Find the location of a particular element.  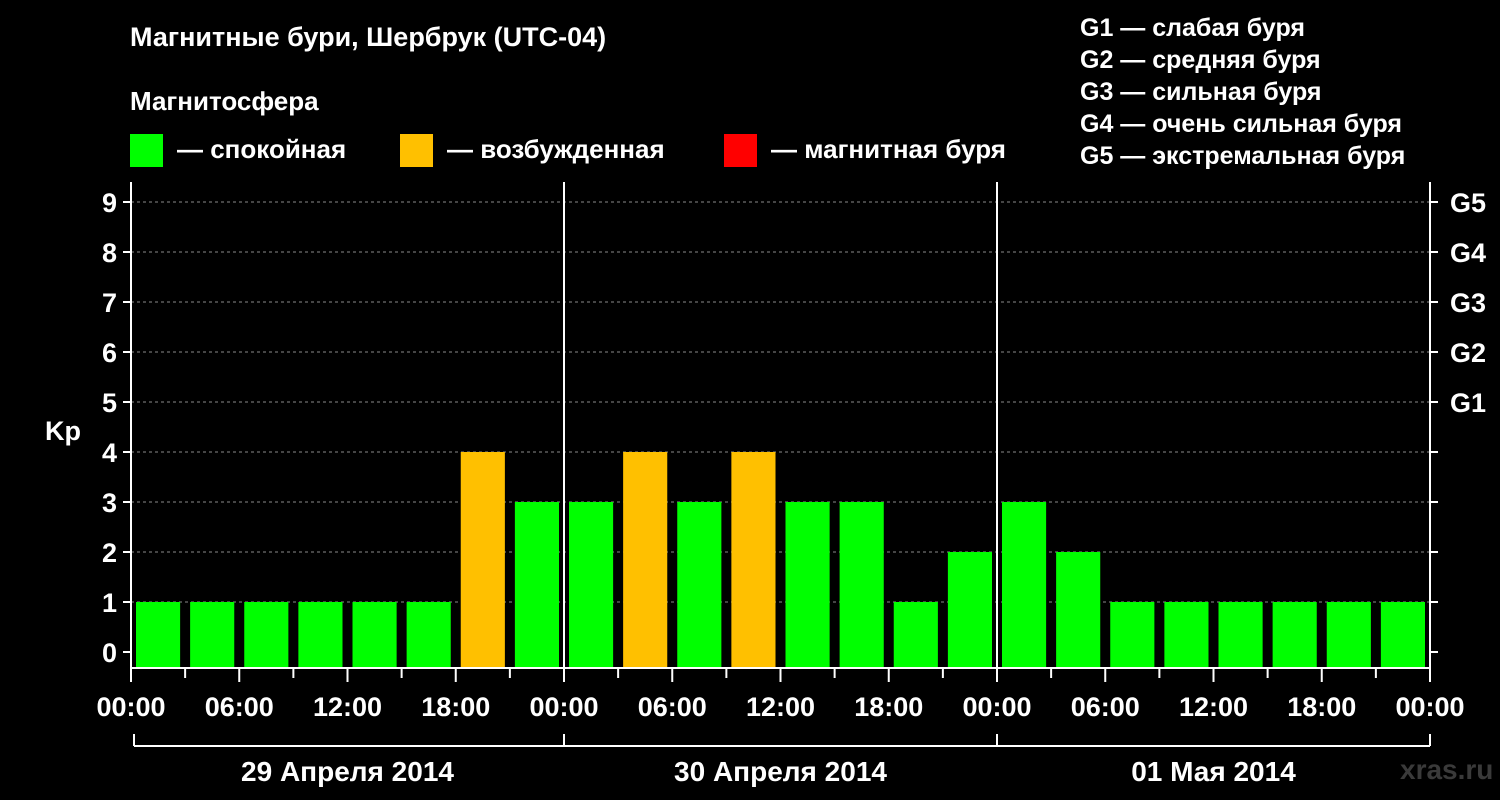

y-tick-label: 4 is located at coordinates (109, 453).